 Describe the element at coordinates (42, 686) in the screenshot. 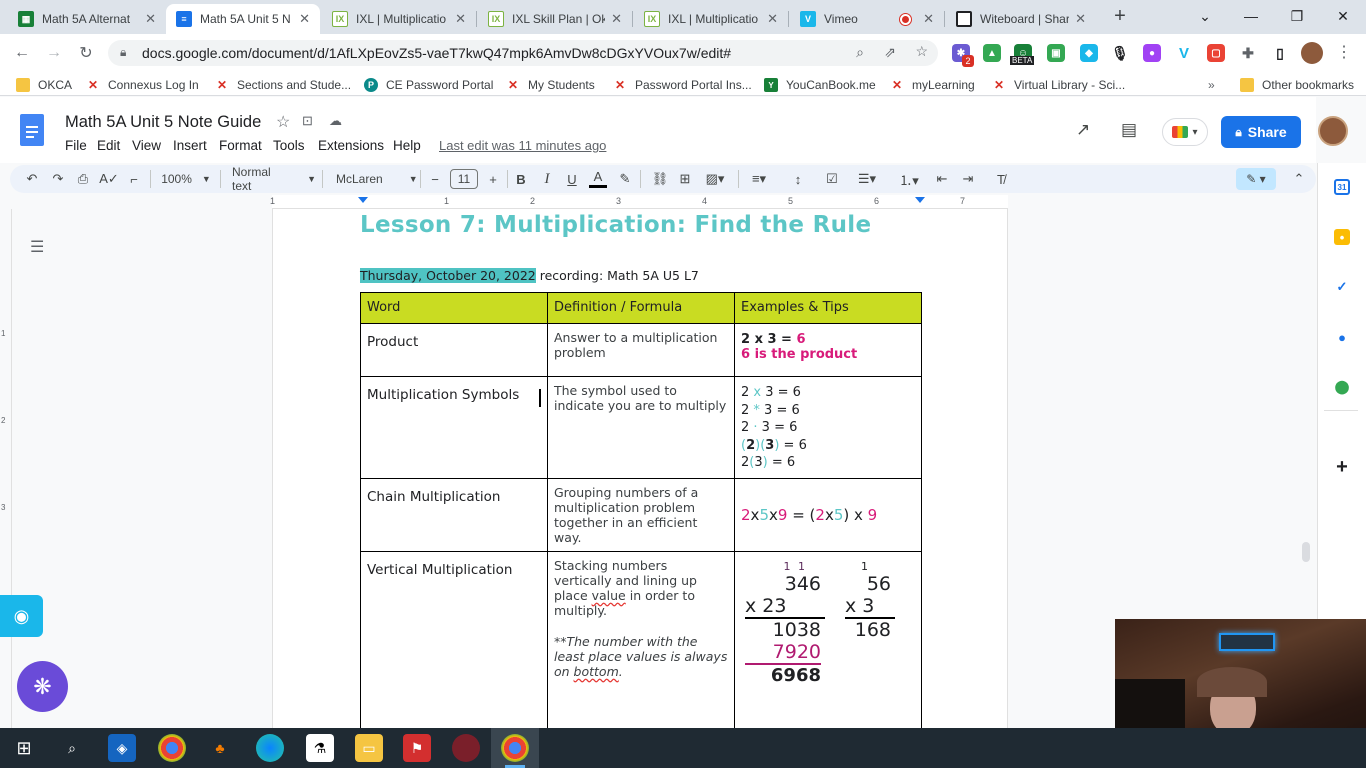

I see `screencast-tool-button: ❋` at that location.